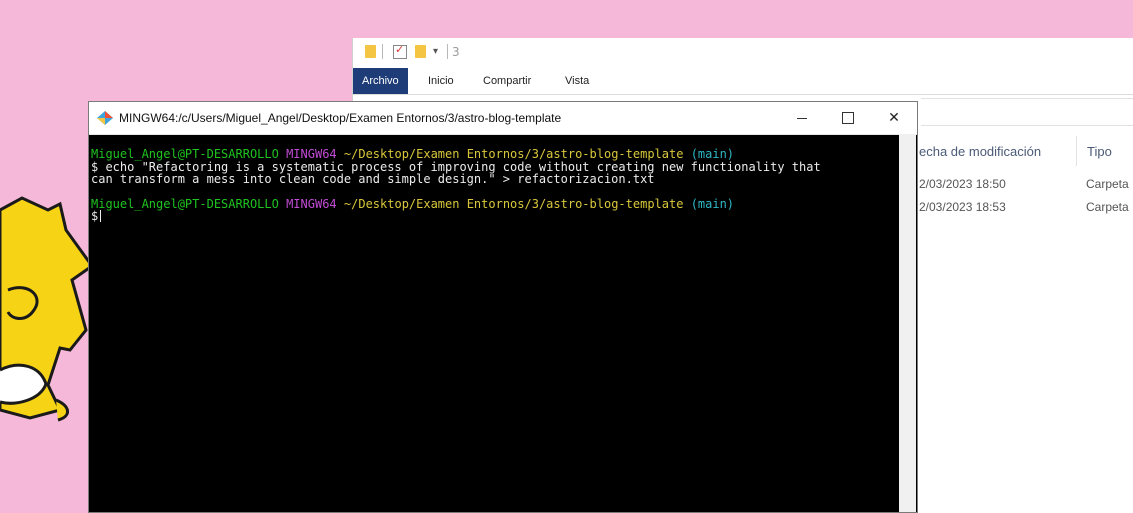  Describe the element at coordinates (962, 184) in the screenshot. I see `file-row-date: 2/03/2023 18:50` at that location.